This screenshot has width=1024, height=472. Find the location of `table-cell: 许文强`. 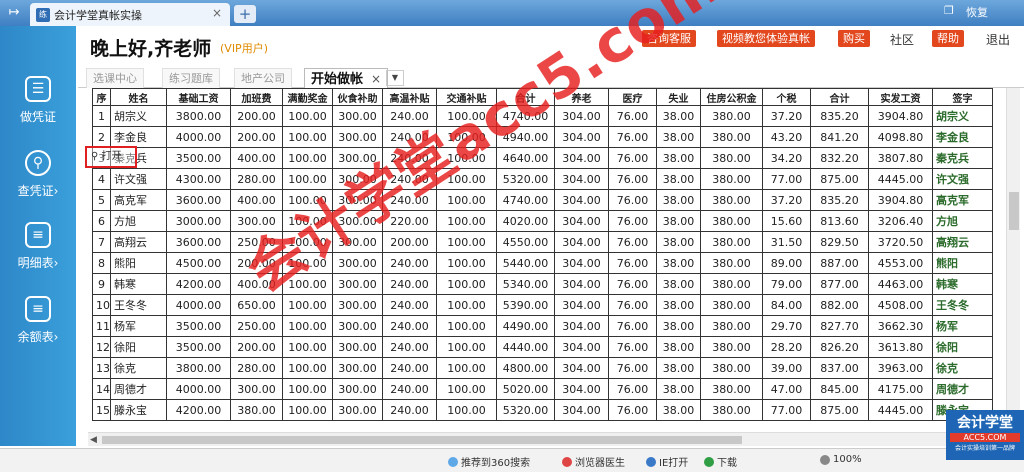

table-cell: 许文强 is located at coordinates (138, 179).